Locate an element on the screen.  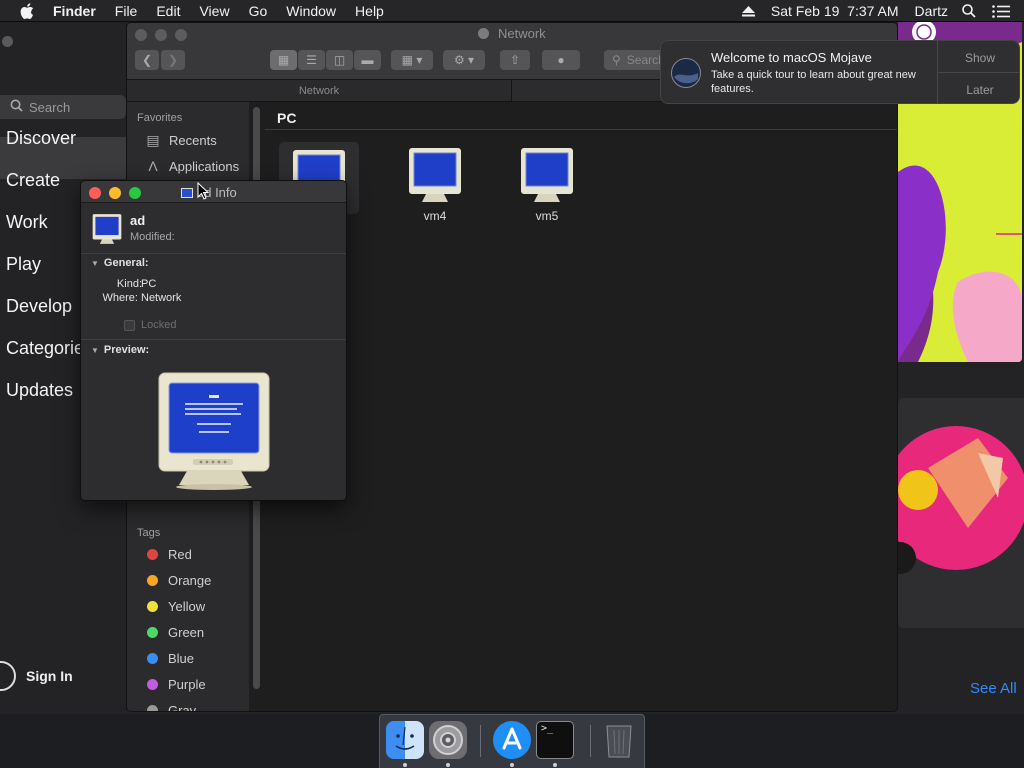
search-placeholder: Search is located at coordinates (50, 107).